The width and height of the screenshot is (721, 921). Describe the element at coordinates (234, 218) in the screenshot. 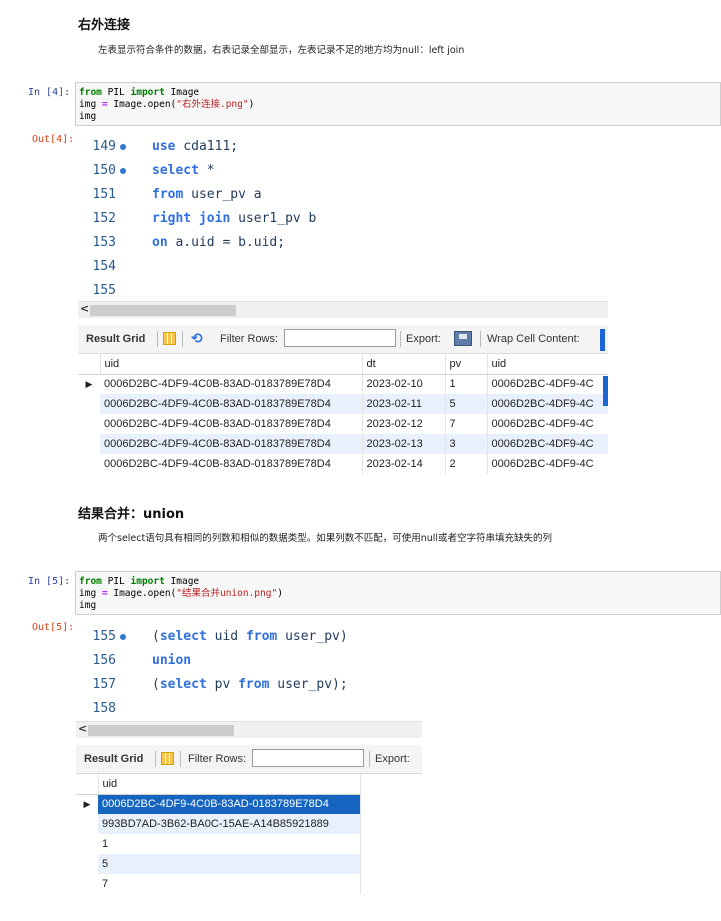

I see `sql-statement: right join user1_pv b` at that location.